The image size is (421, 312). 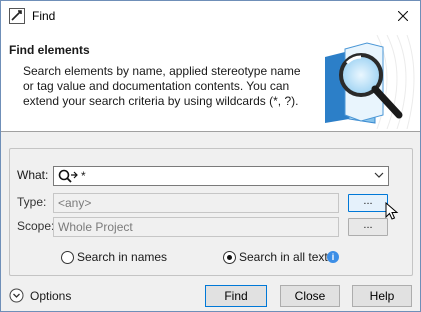 I want to click on close-window-button, so click(x=403, y=16).